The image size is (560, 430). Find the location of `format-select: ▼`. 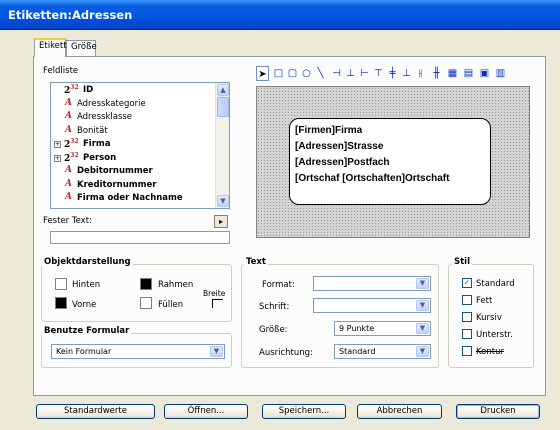

format-select: ▼ is located at coordinates (372, 283).